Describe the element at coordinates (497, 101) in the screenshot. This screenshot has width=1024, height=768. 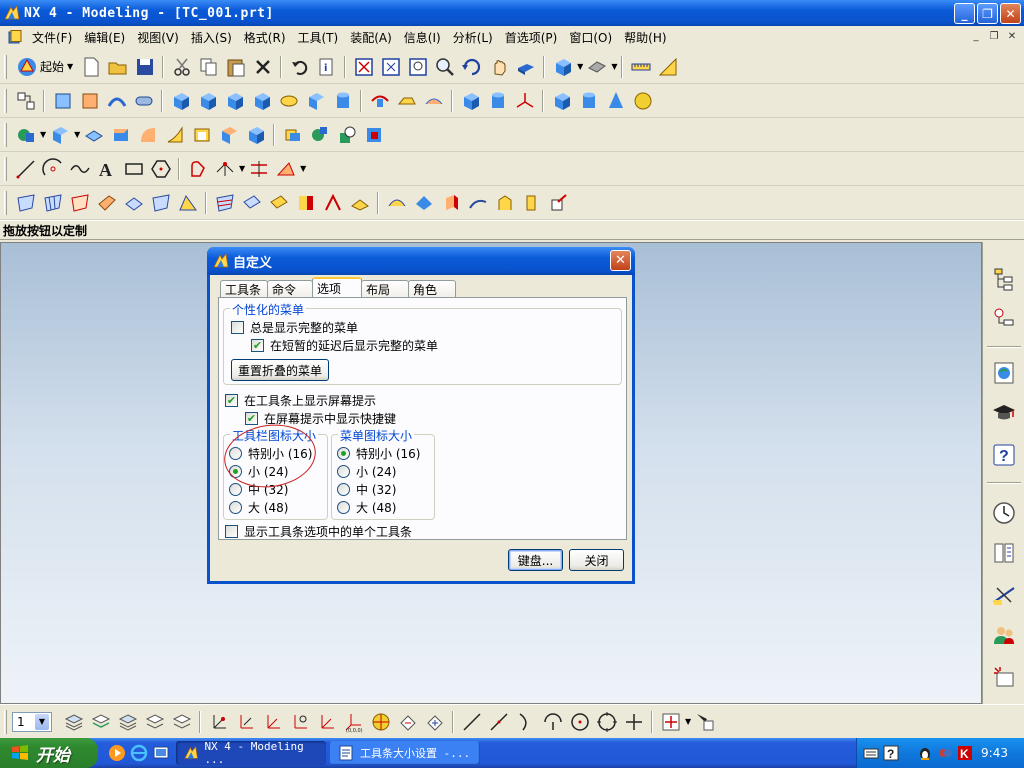
I see `cylinder-solid-icon` at that location.